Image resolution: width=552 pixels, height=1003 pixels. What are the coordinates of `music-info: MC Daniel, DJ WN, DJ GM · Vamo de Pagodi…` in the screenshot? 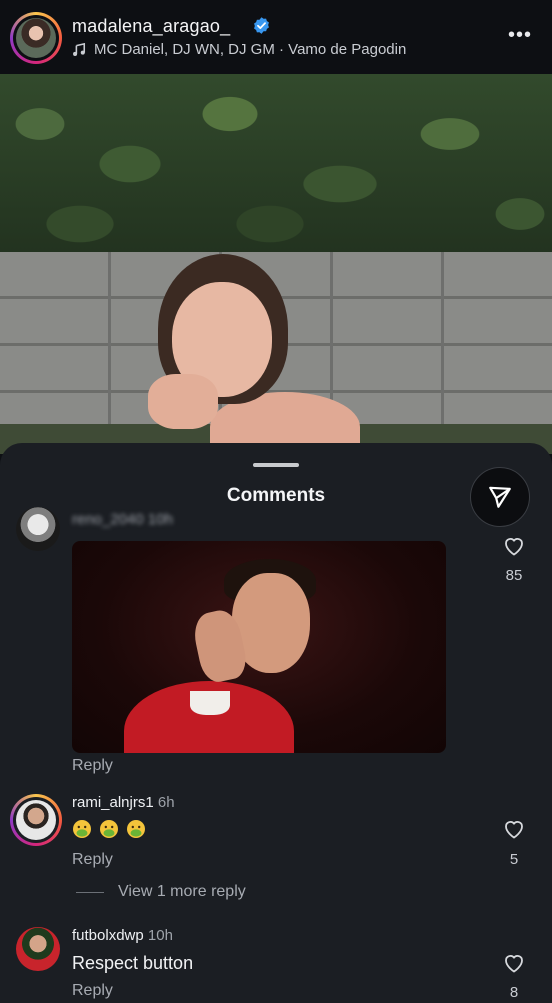 It's located at (239, 49).